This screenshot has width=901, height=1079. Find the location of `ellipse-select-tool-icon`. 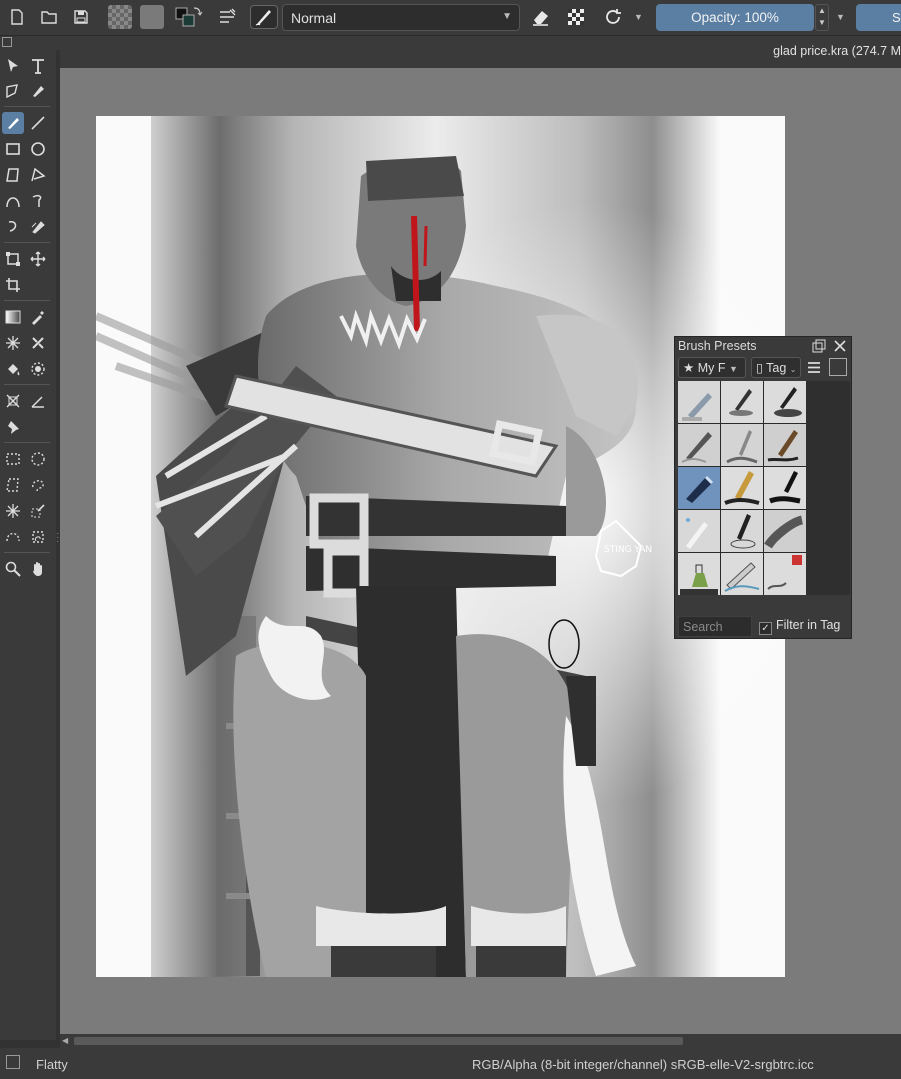

ellipse-select-tool-icon is located at coordinates (38, 459).